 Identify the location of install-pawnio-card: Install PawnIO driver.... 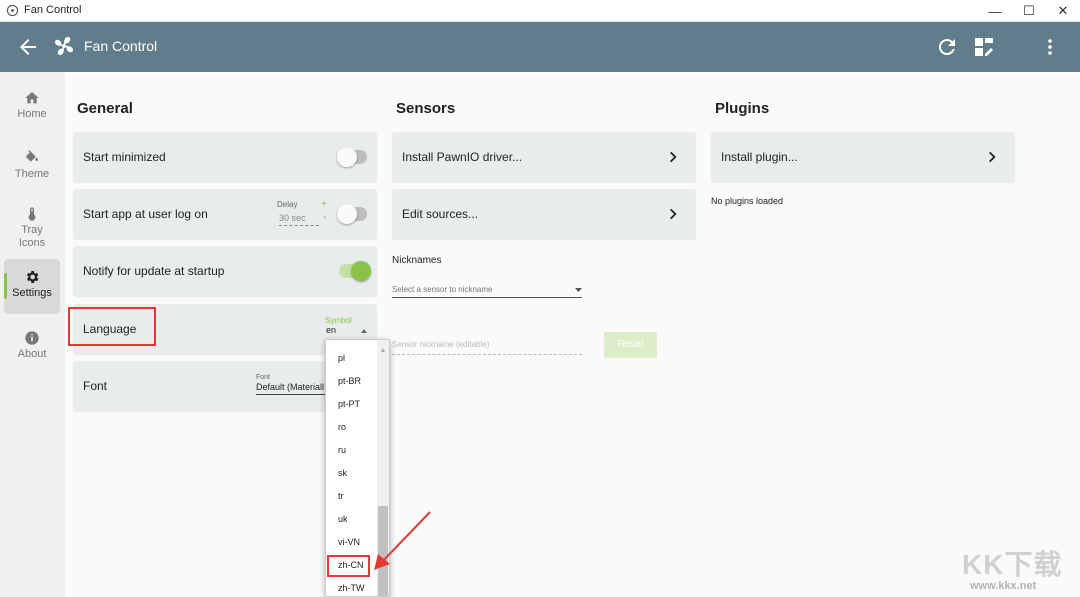
(544, 157).